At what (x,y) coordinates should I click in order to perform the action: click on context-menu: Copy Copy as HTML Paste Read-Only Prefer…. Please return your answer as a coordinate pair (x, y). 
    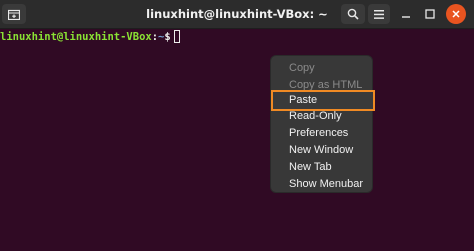
    Looking at the image, I should click on (322, 124).